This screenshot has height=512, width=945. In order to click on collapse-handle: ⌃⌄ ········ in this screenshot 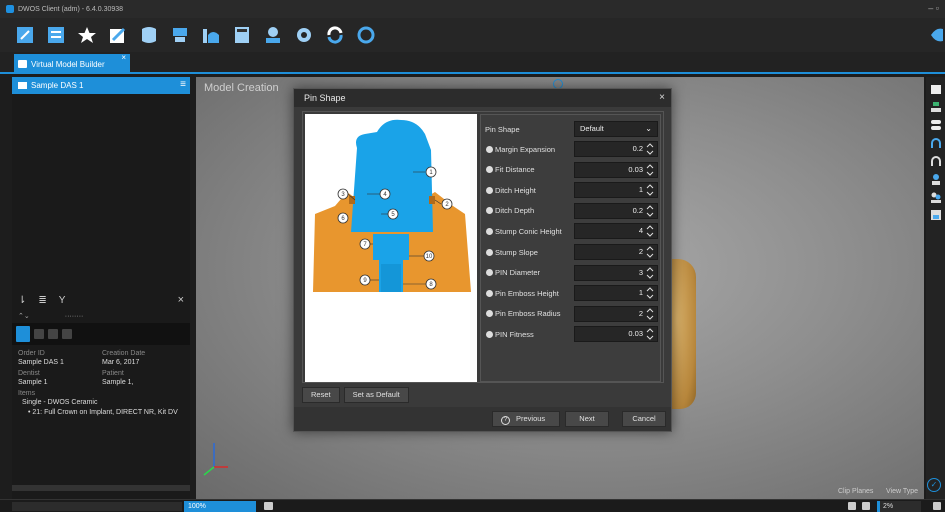, I will do `click(103, 316)`.